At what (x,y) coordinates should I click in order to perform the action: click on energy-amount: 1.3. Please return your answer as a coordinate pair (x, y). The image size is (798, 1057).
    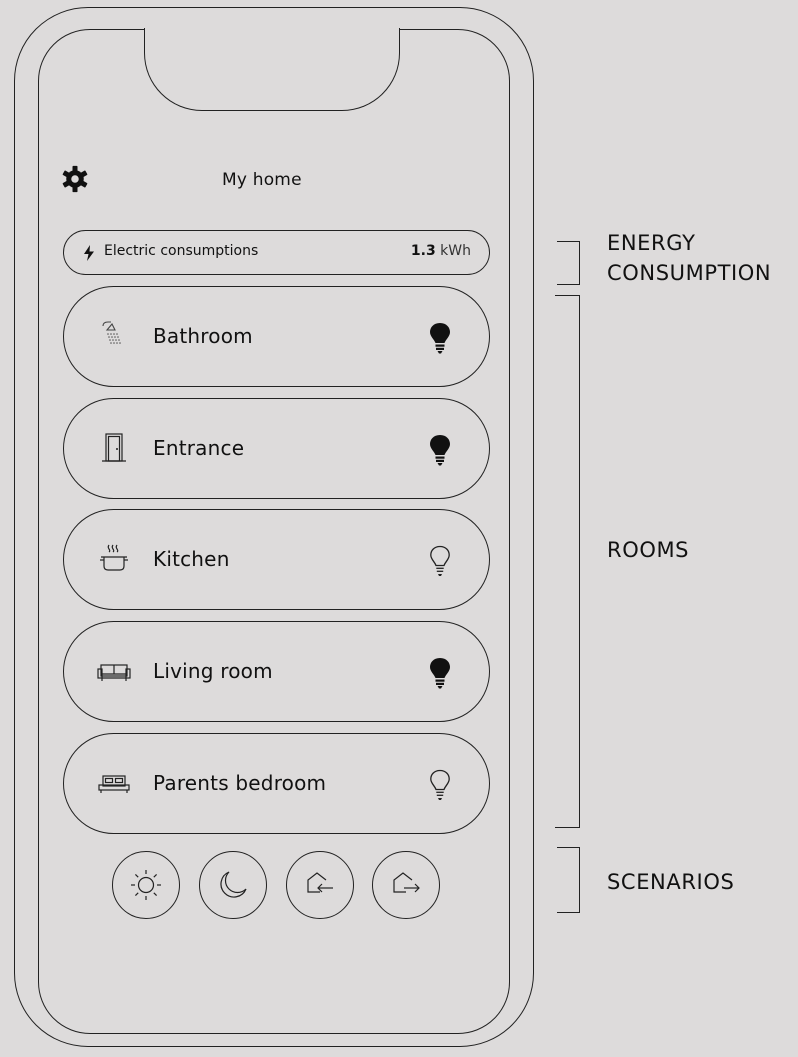
    Looking at the image, I should click on (423, 251).